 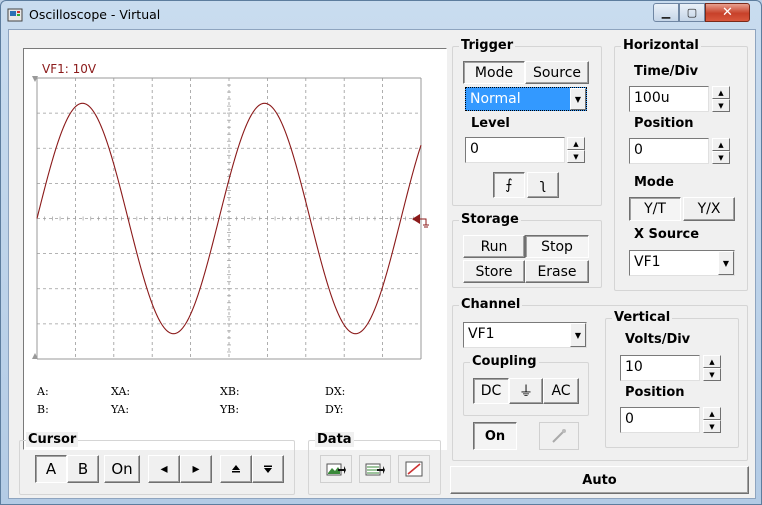 I want to click on storage-group: Storage Run Stop Store Erase, so click(x=527, y=250).